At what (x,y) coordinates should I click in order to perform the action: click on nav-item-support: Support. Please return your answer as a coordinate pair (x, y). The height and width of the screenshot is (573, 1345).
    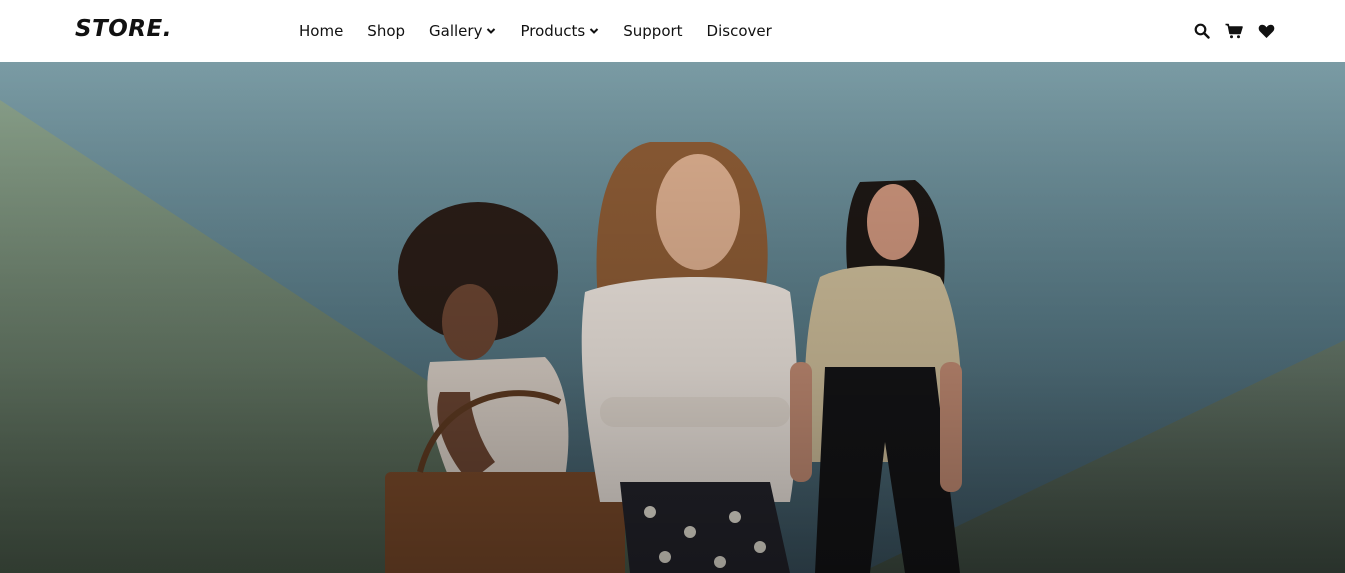
    Looking at the image, I should click on (652, 31).